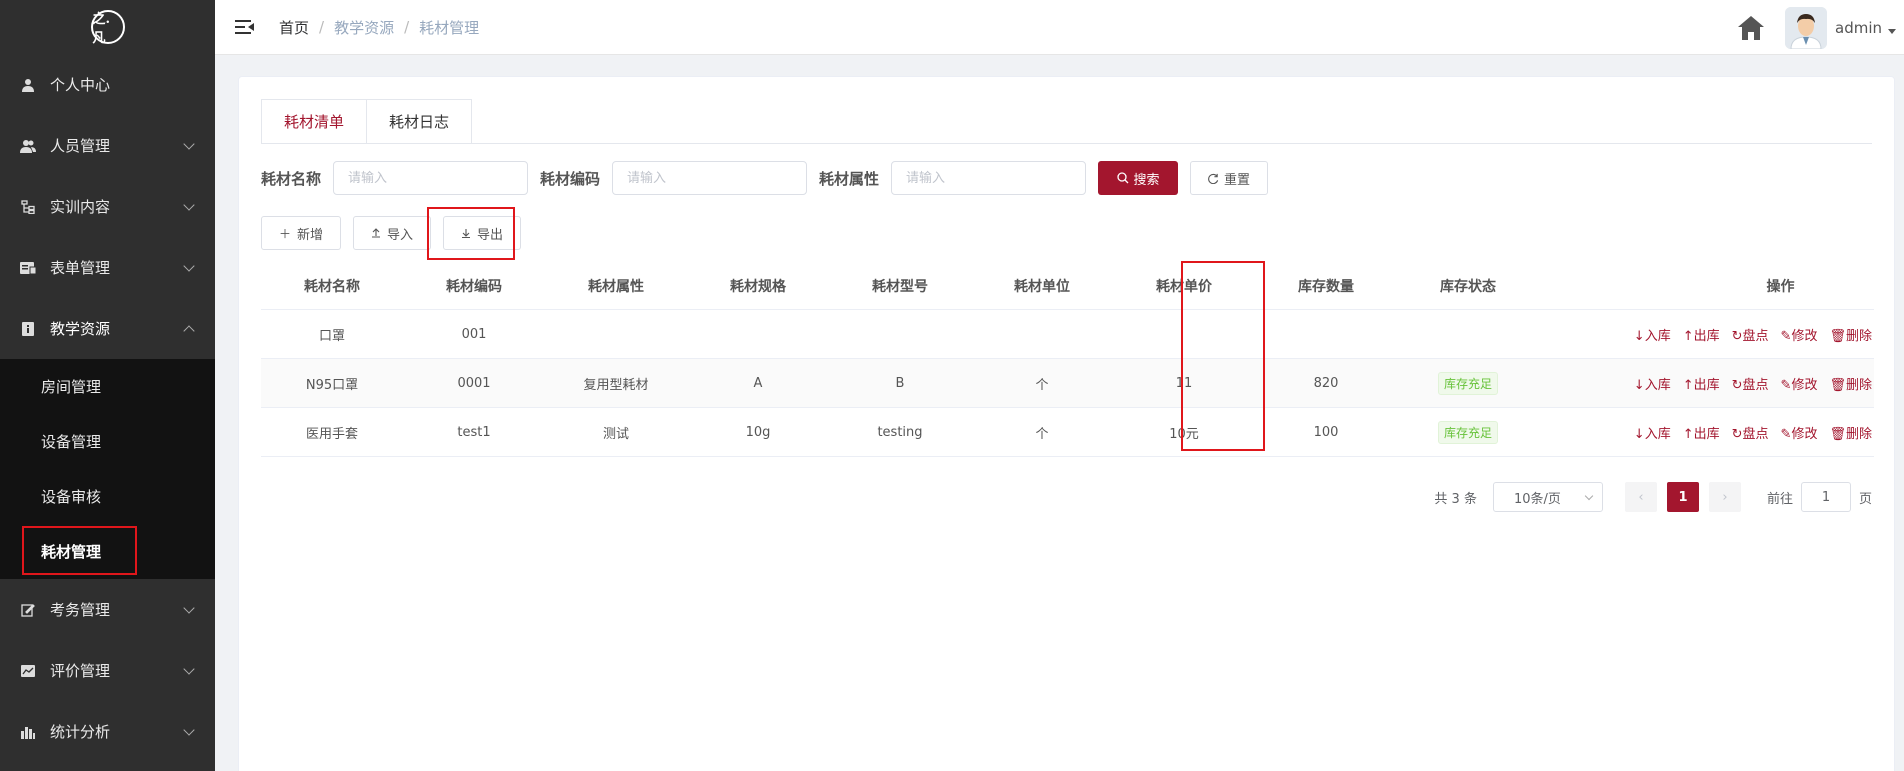 This screenshot has height=771, width=1904. What do you see at coordinates (1837, 336) in the screenshot?
I see `trash-icon: 🗑` at bounding box center [1837, 336].